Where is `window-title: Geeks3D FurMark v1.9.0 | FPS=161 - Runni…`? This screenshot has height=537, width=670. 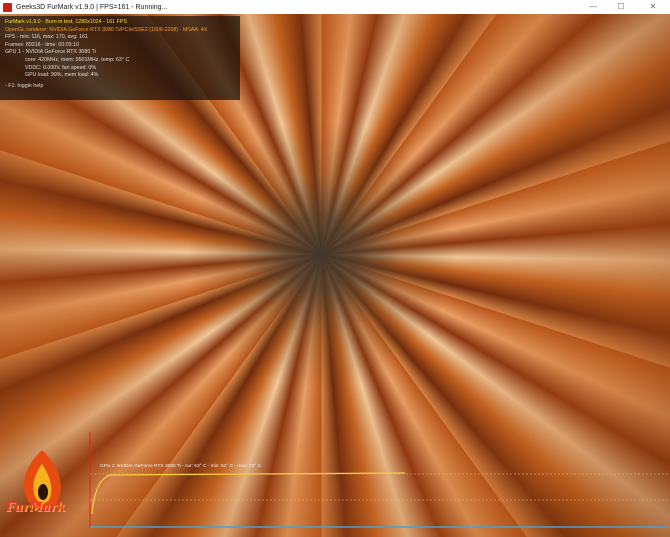
window-title: Geeks3D FurMark v1.9.0 | FPS=161 - Runni… is located at coordinates (92, 7).